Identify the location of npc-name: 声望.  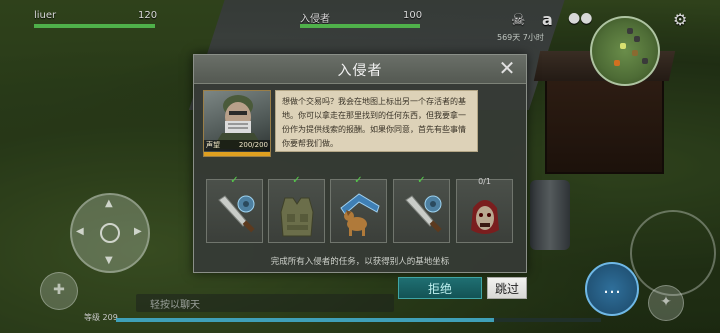
(213, 145).